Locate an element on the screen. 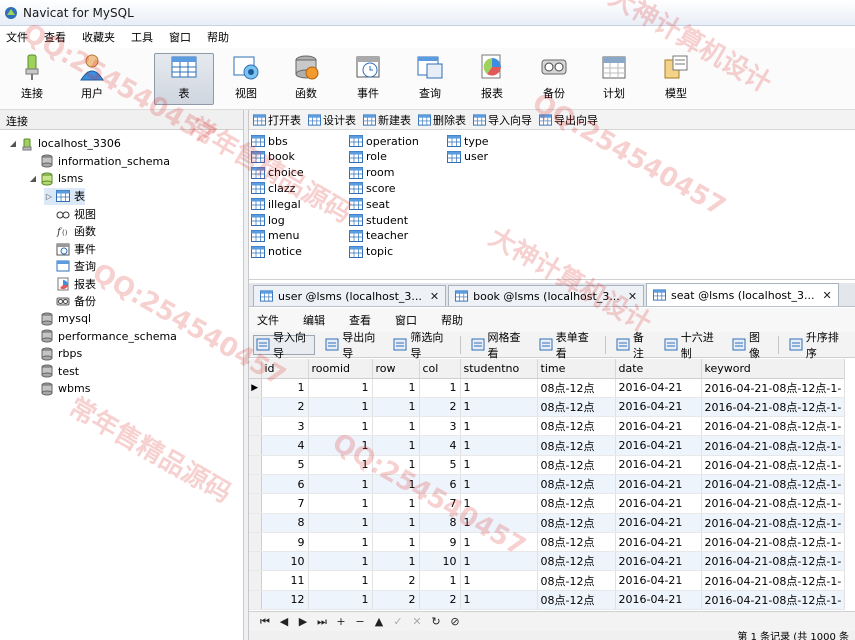 Image resolution: width=855 pixels, height=640 pixels. toolbar-table-button: 表 is located at coordinates (184, 79).